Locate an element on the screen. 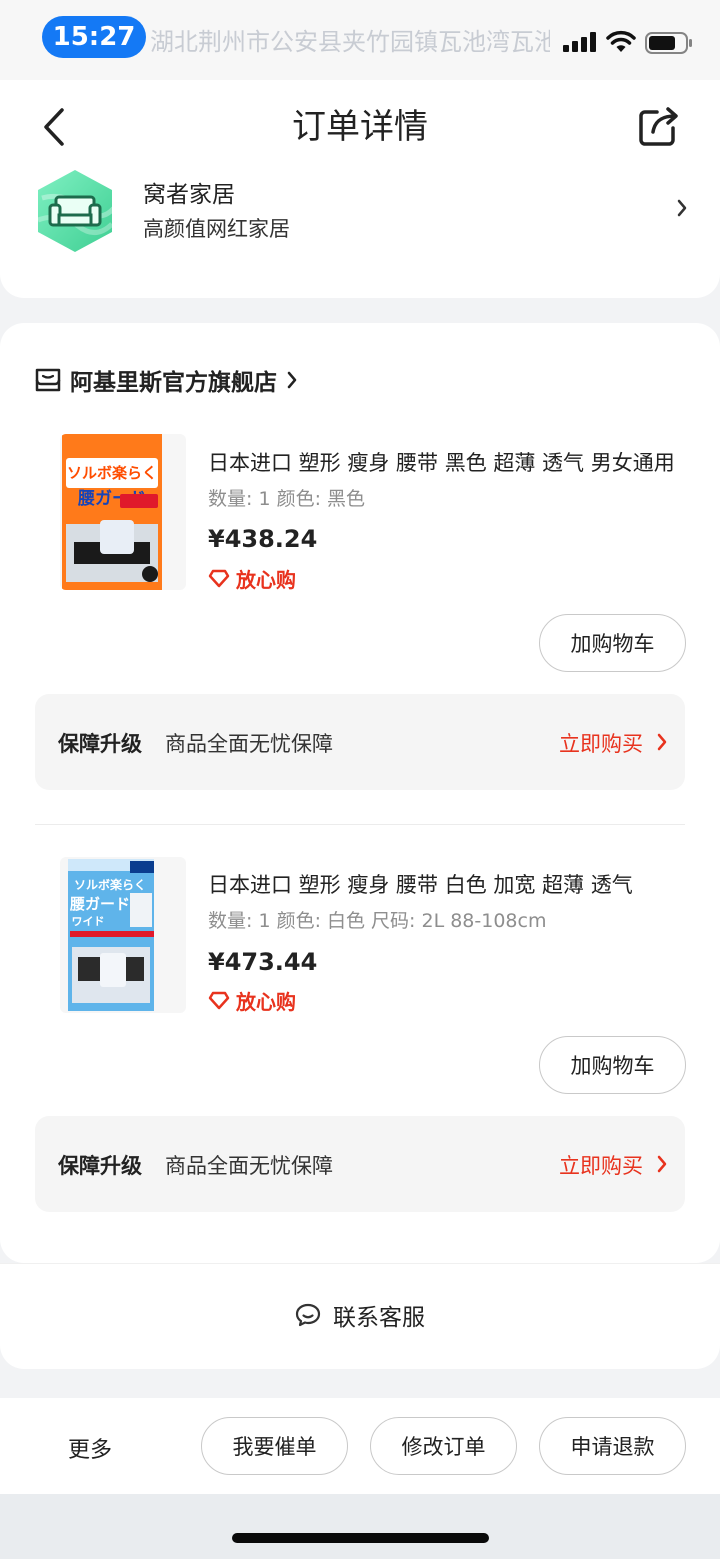  shop-row: 阿基里斯官方旗舰店 is located at coordinates (165, 380).